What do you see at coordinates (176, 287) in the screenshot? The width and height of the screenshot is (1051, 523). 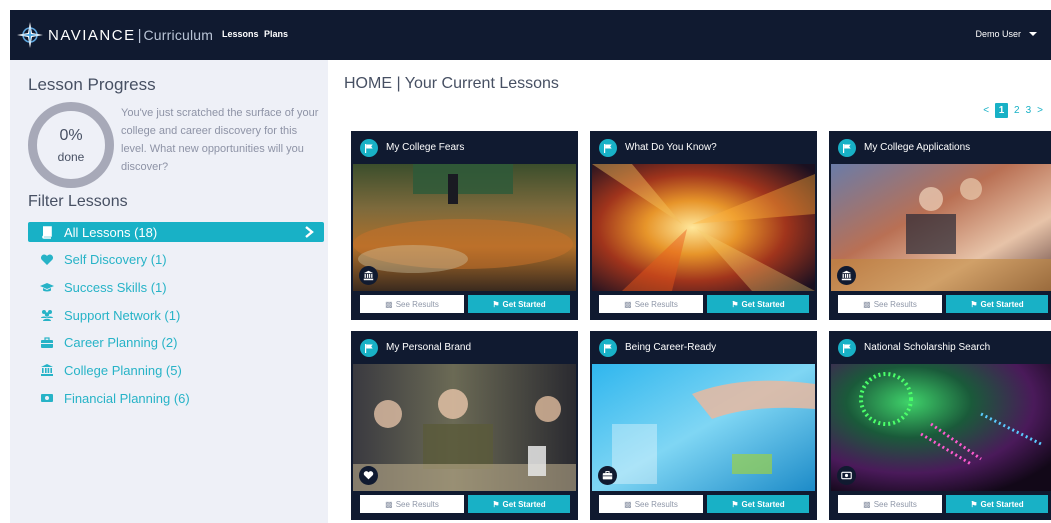 I see `filter-success-skills: Success Skills (1)` at bounding box center [176, 287].